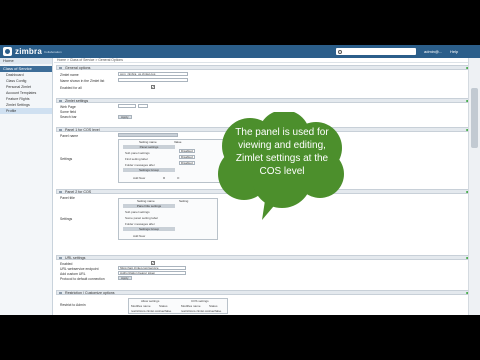  What do you see at coordinates (266, 257) in the screenshot?
I see `section-header-url-settings: URL settings` at bounding box center [266, 257].